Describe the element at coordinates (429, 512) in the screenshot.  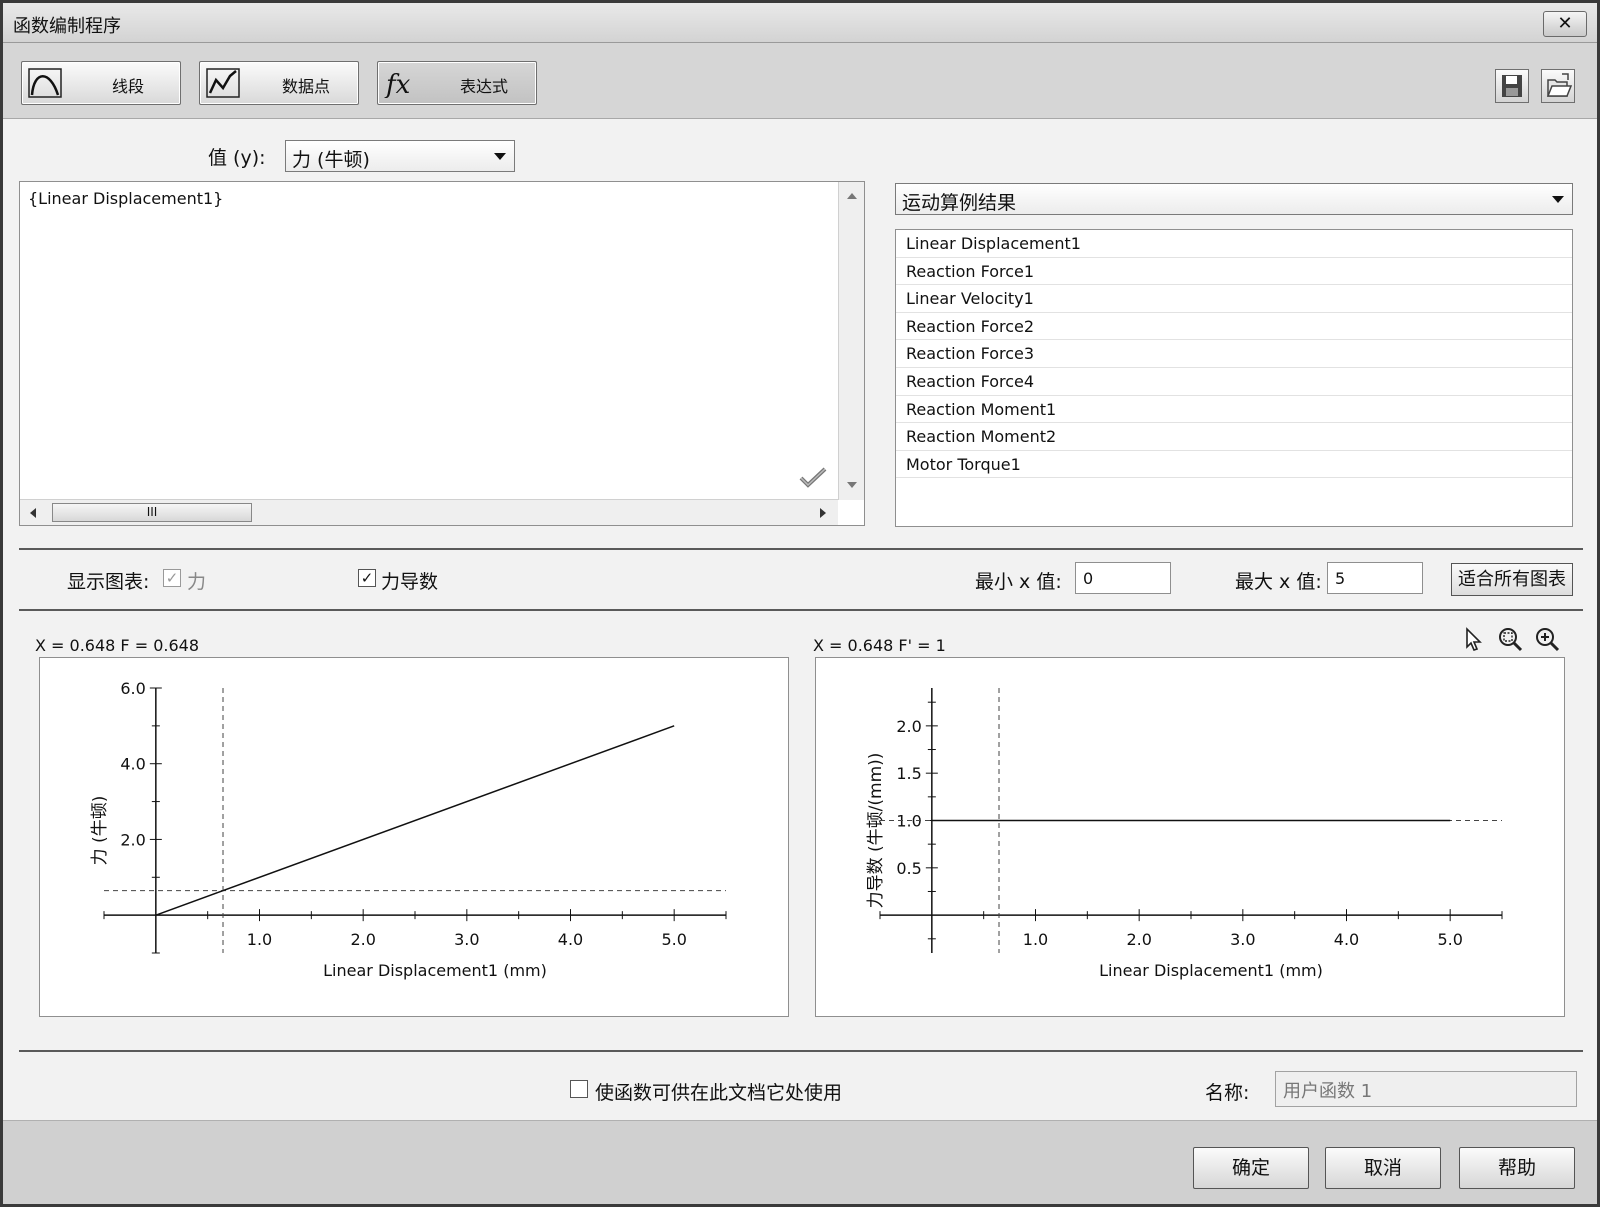
I see `horizontal-scrollbar: III` at that location.